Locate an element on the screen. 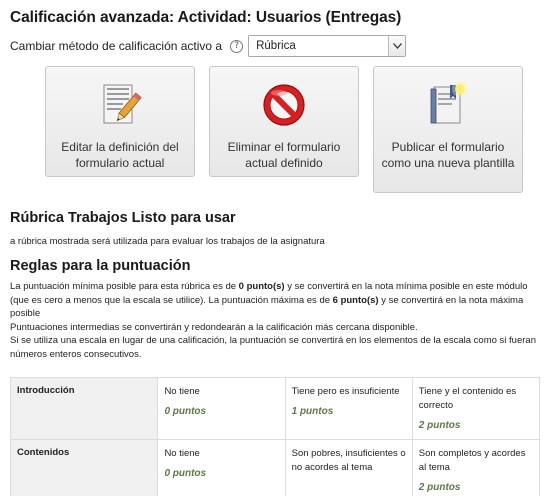  rules-title: Reglas para la puntuación is located at coordinates (100, 266).